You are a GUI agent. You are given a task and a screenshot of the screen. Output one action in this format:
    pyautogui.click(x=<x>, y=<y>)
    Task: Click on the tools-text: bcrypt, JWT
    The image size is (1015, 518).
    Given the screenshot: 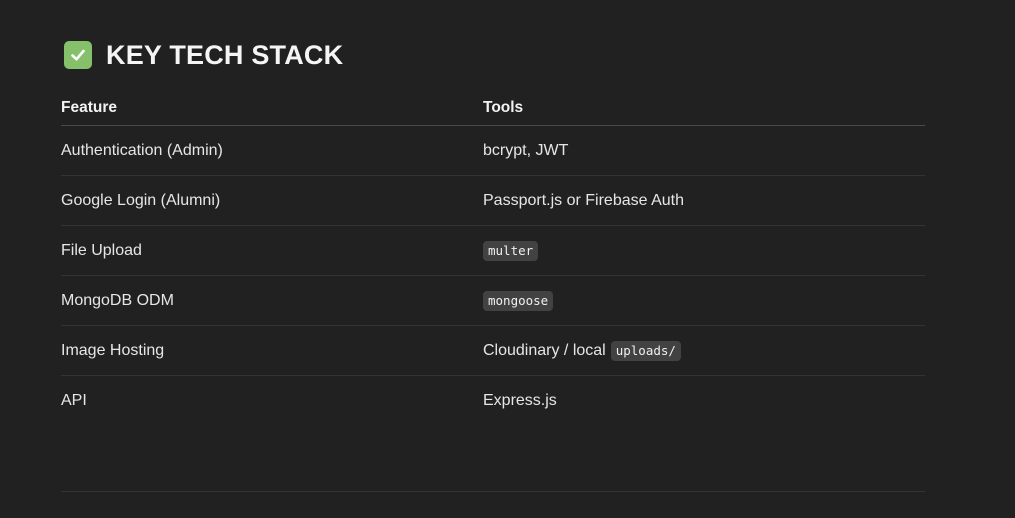 What is the action you would take?
    pyautogui.click(x=526, y=150)
    